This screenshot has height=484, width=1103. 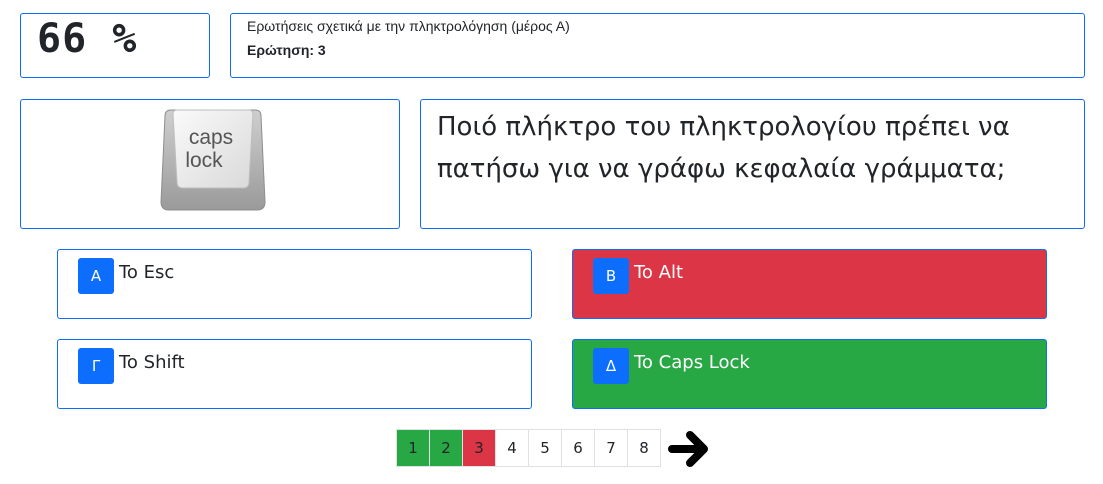 What do you see at coordinates (96, 366) in the screenshot?
I see `answer-letter-badge: Γ` at bounding box center [96, 366].